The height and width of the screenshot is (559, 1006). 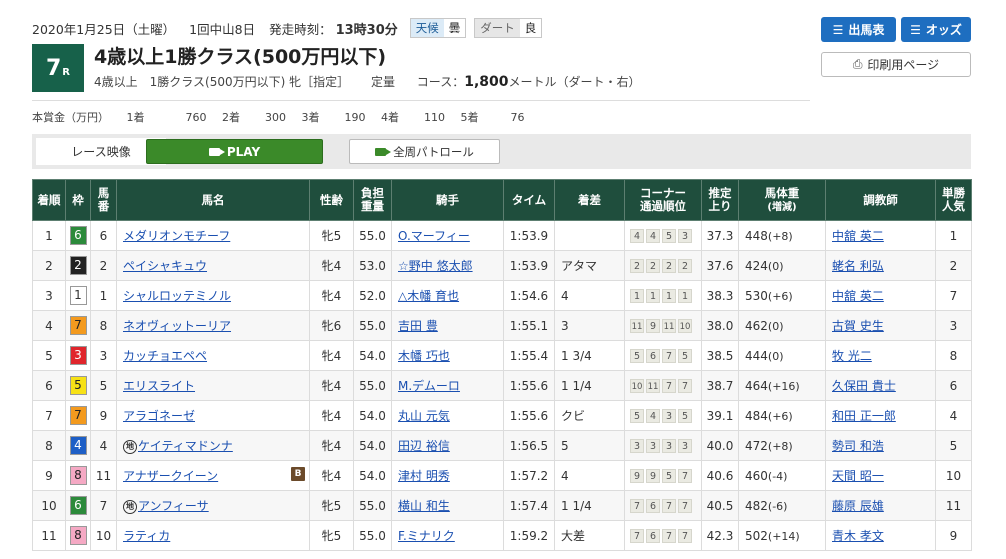 What do you see at coordinates (49, 445) in the screenshot?
I see `finish-position: 8` at bounding box center [49, 445].